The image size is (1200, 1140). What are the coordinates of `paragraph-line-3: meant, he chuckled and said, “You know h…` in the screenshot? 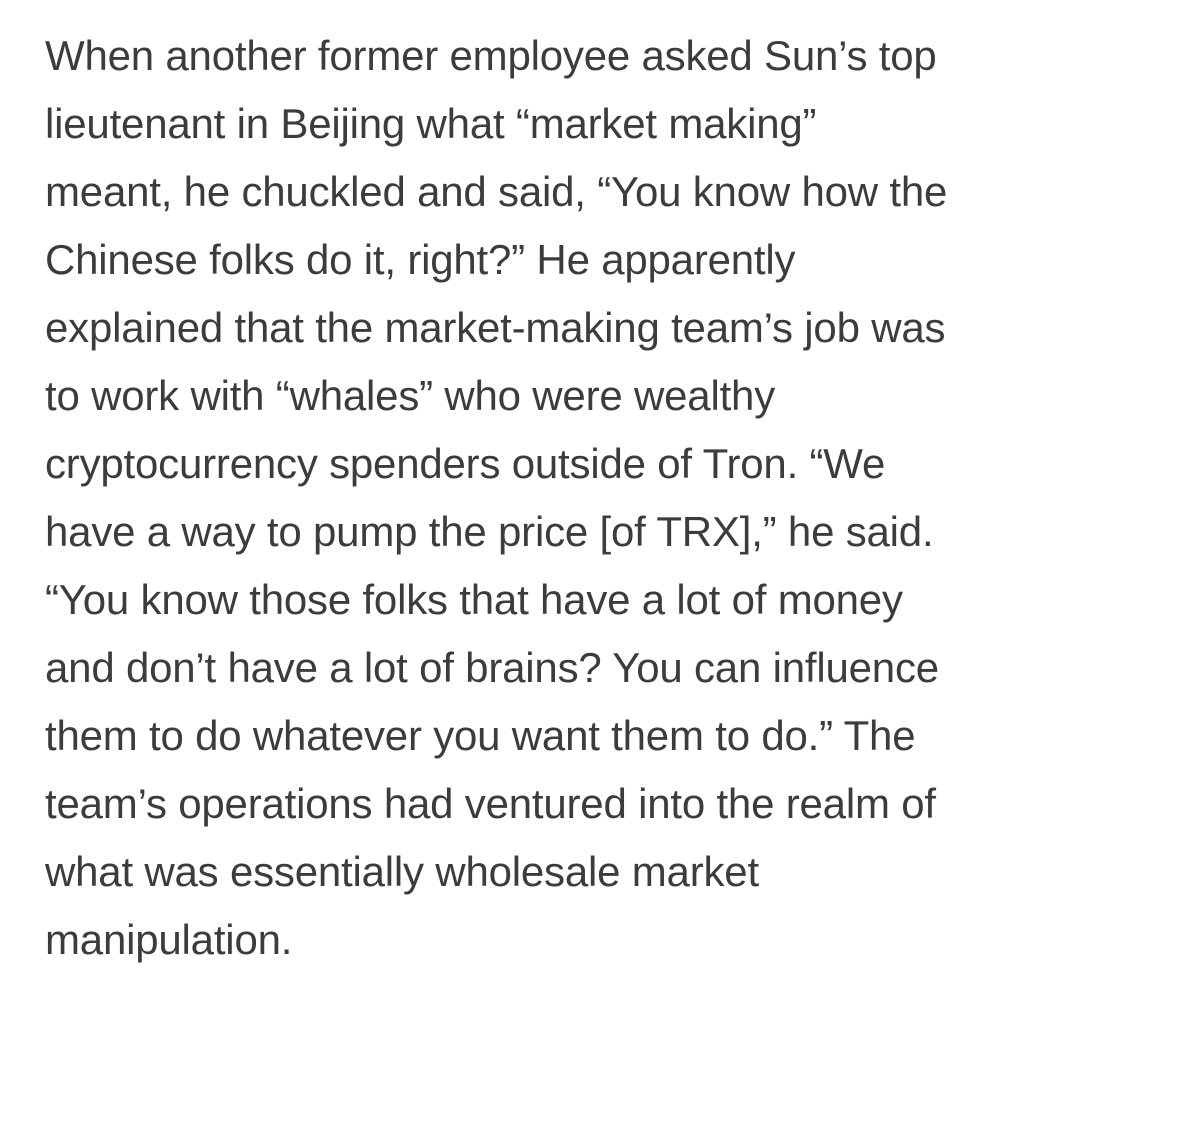 It's located at (496, 191).